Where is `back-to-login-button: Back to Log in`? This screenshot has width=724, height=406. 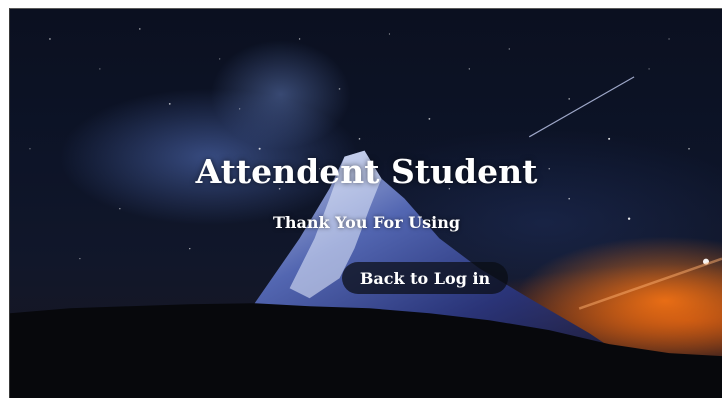 back-to-login-button: Back to Log in is located at coordinates (425, 278).